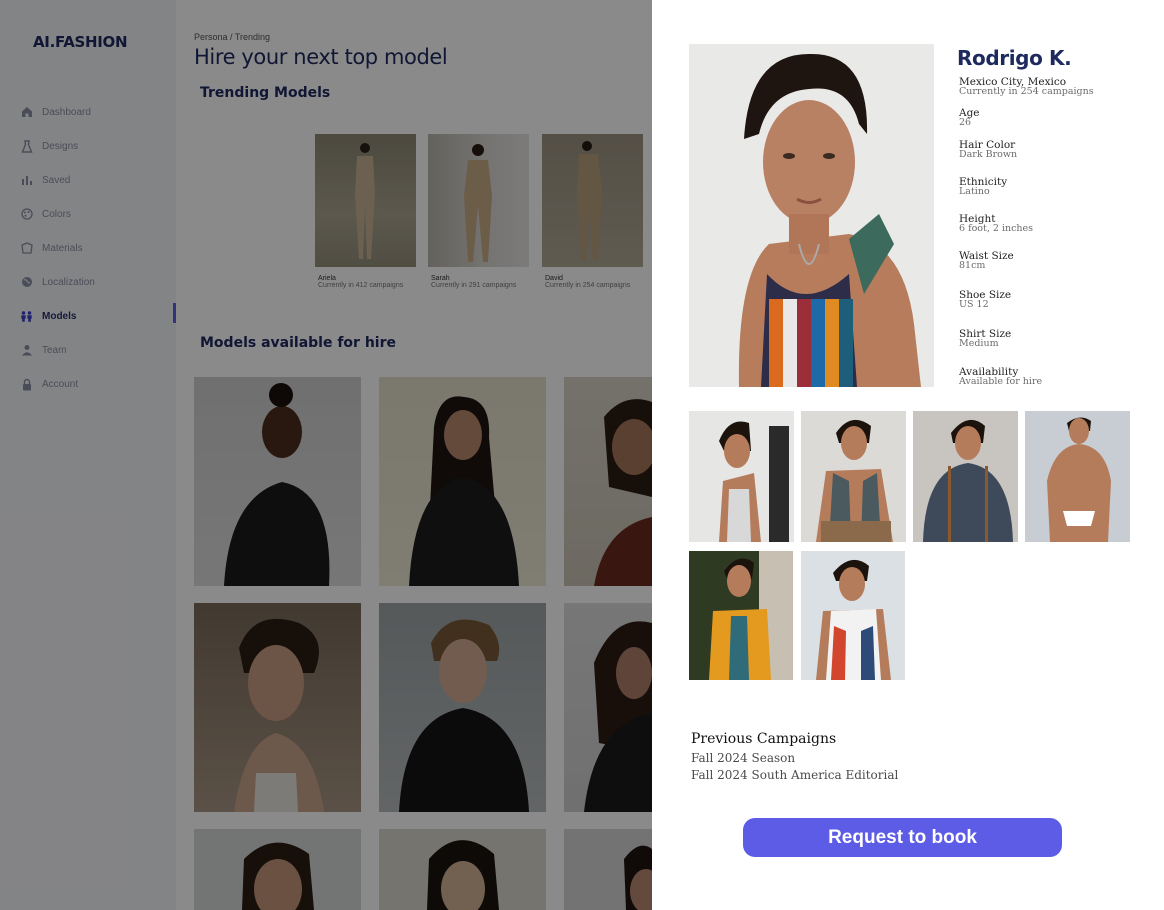  I want to click on attribute-value: Medium, so click(979, 343).